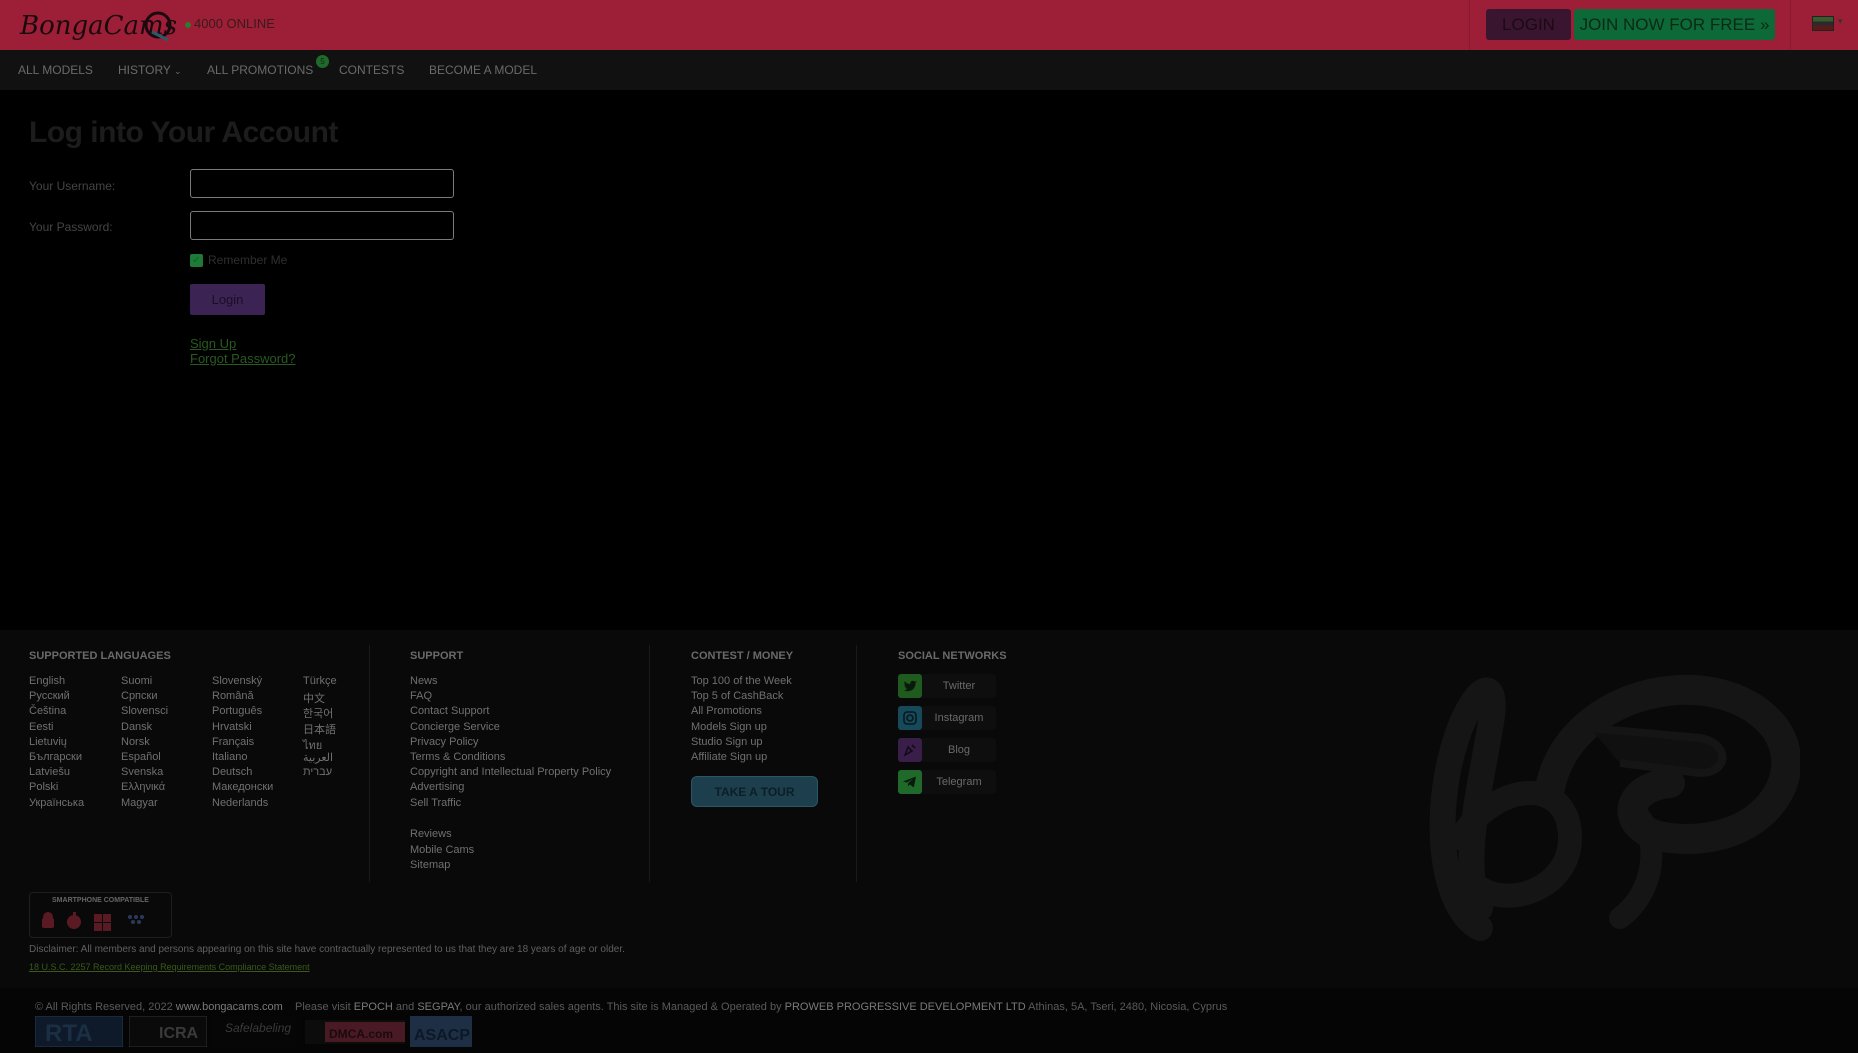  What do you see at coordinates (141, 757) in the screenshot?
I see `language-link: Español` at bounding box center [141, 757].